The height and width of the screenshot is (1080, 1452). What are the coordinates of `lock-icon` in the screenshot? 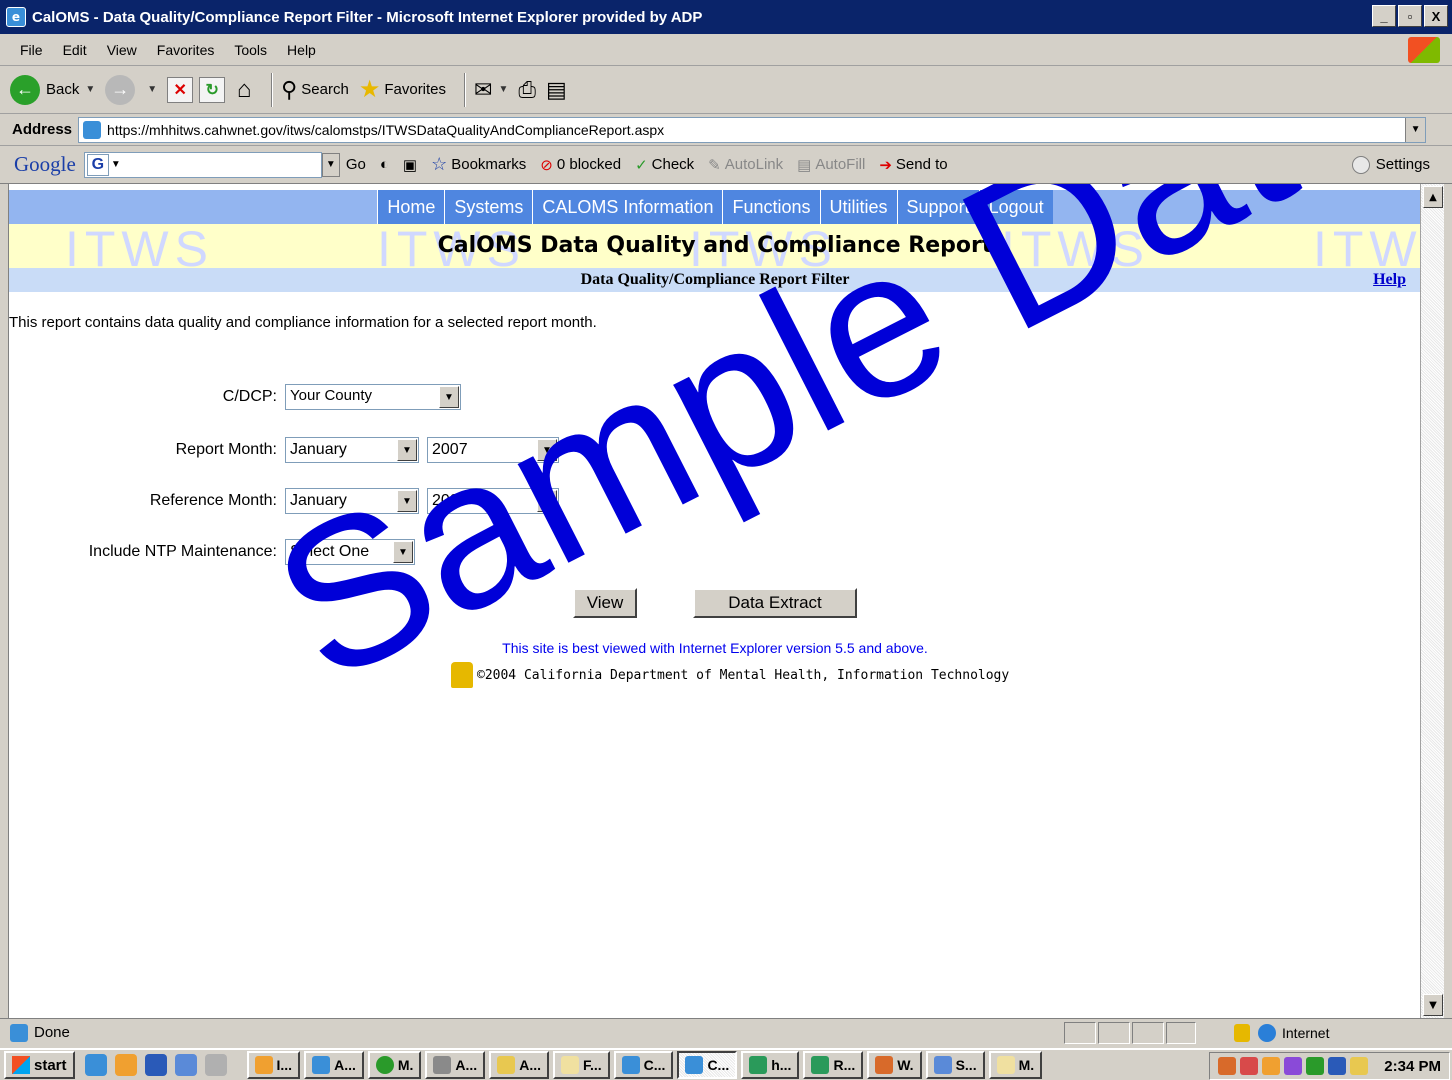 It's located at (1242, 1033).